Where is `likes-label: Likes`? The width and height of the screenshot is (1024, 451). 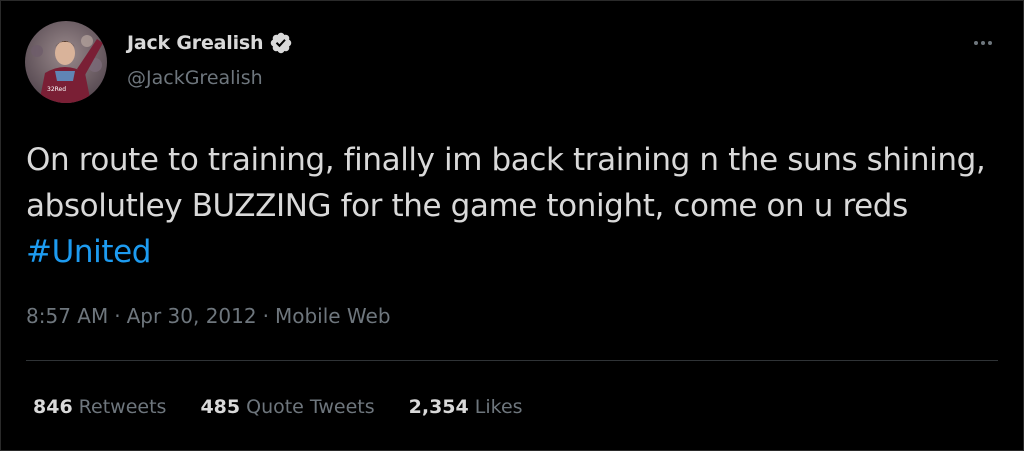
likes-label: Likes is located at coordinates (498, 407).